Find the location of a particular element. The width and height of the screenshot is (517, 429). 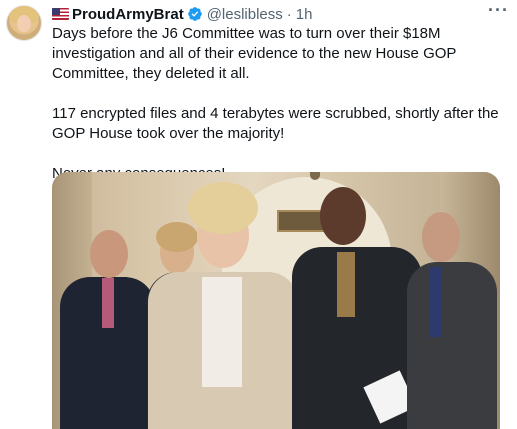

verified-badge-icon is located at coordinates (194, 14).